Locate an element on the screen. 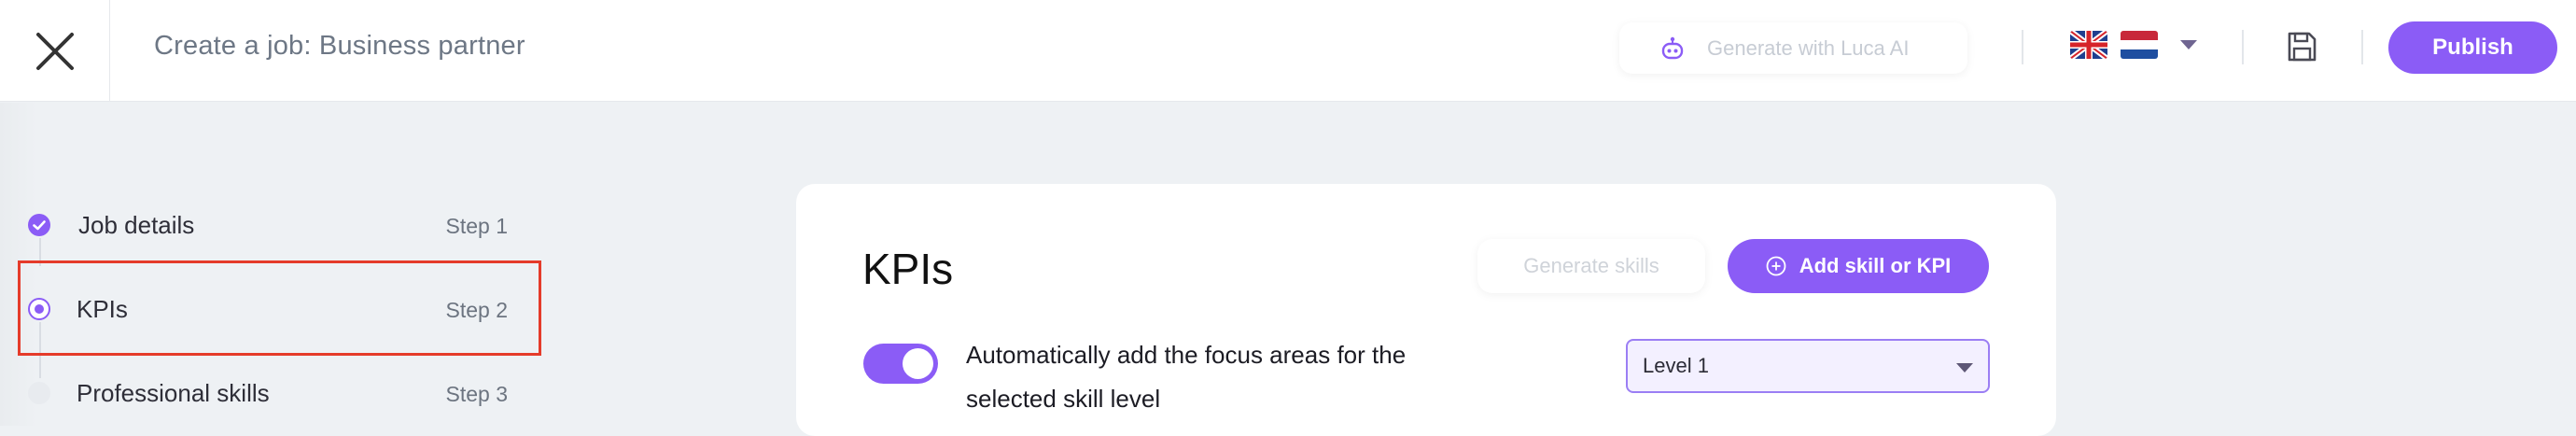  step-number: Step 1 is located at coordinates (477, 226).